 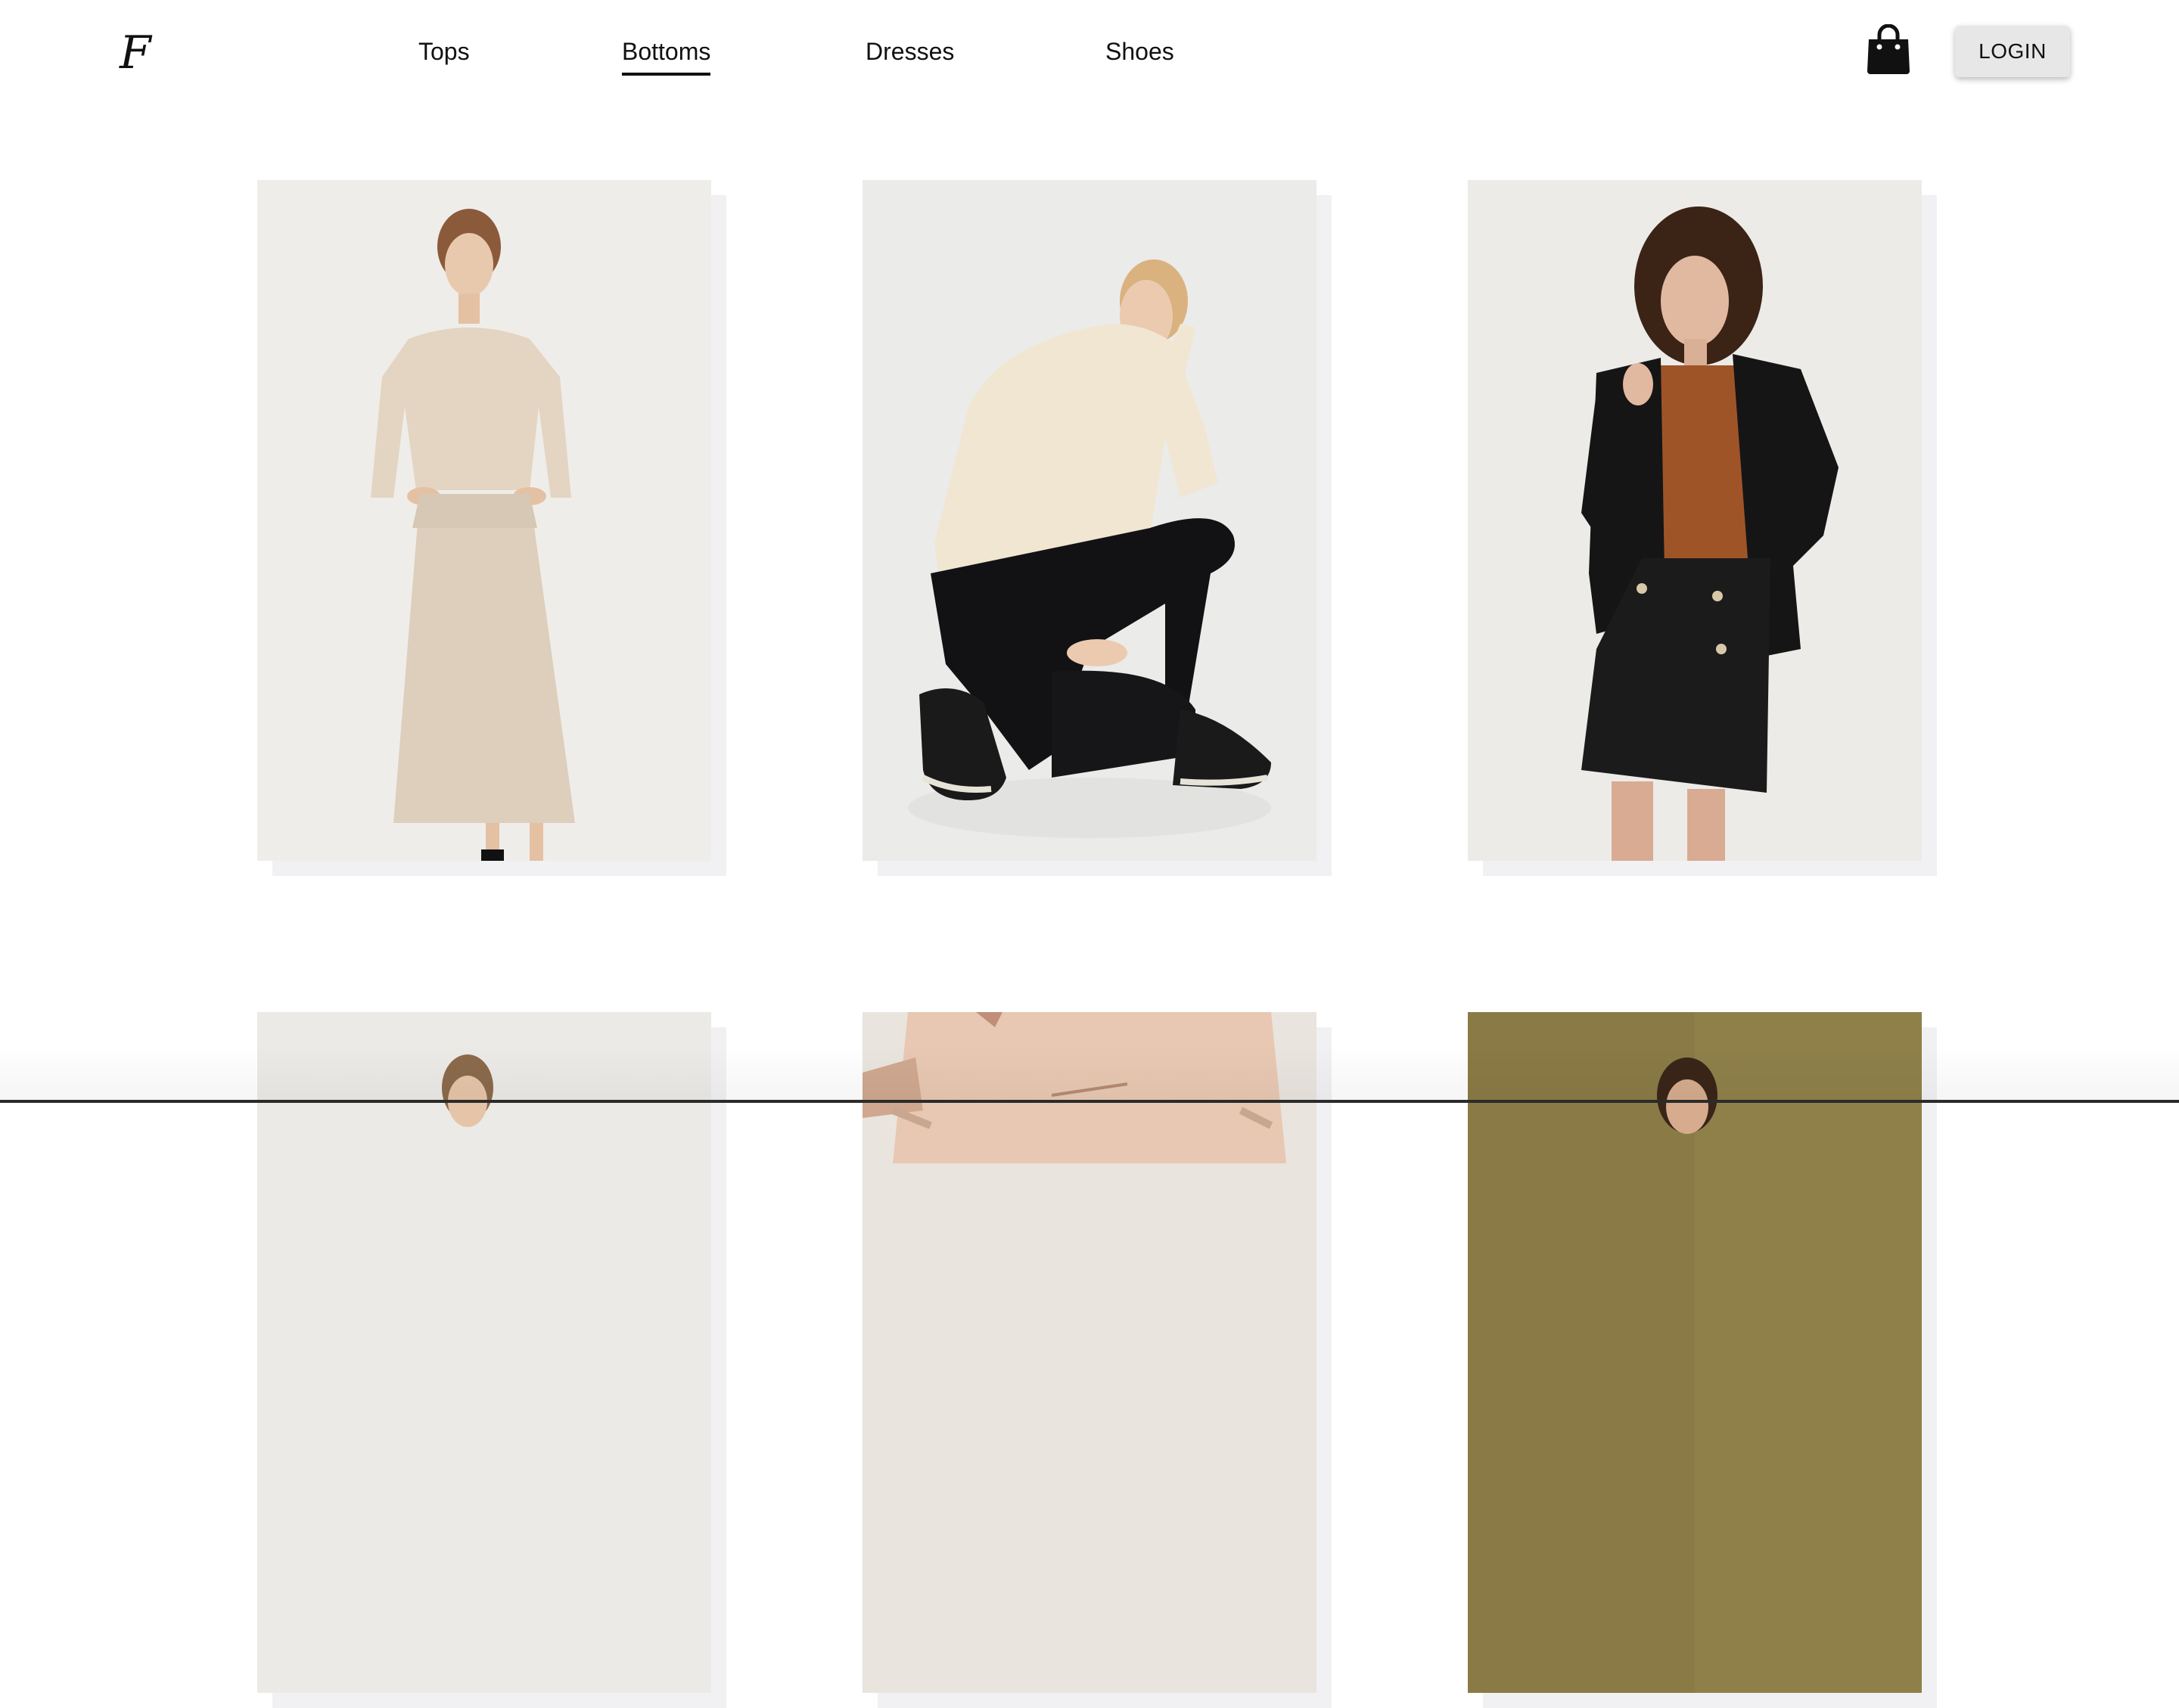 I want to click on brand-logo: F, so click(x=139, y=53).